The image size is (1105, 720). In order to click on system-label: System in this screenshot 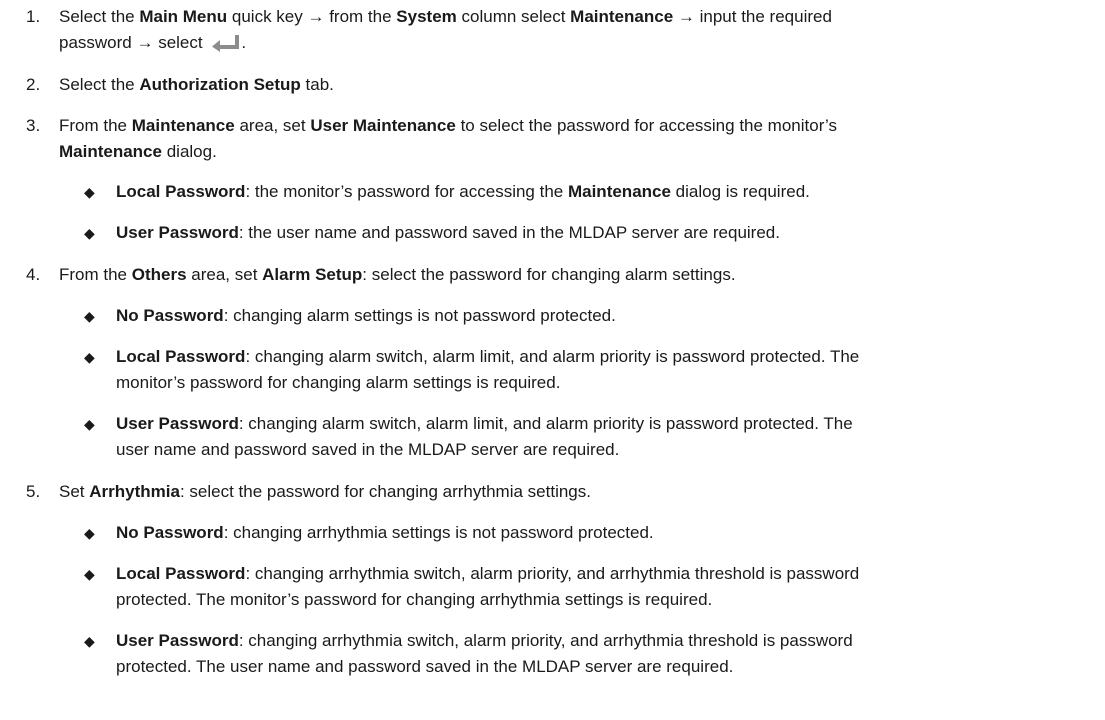, I will do `click(426, 16)`.